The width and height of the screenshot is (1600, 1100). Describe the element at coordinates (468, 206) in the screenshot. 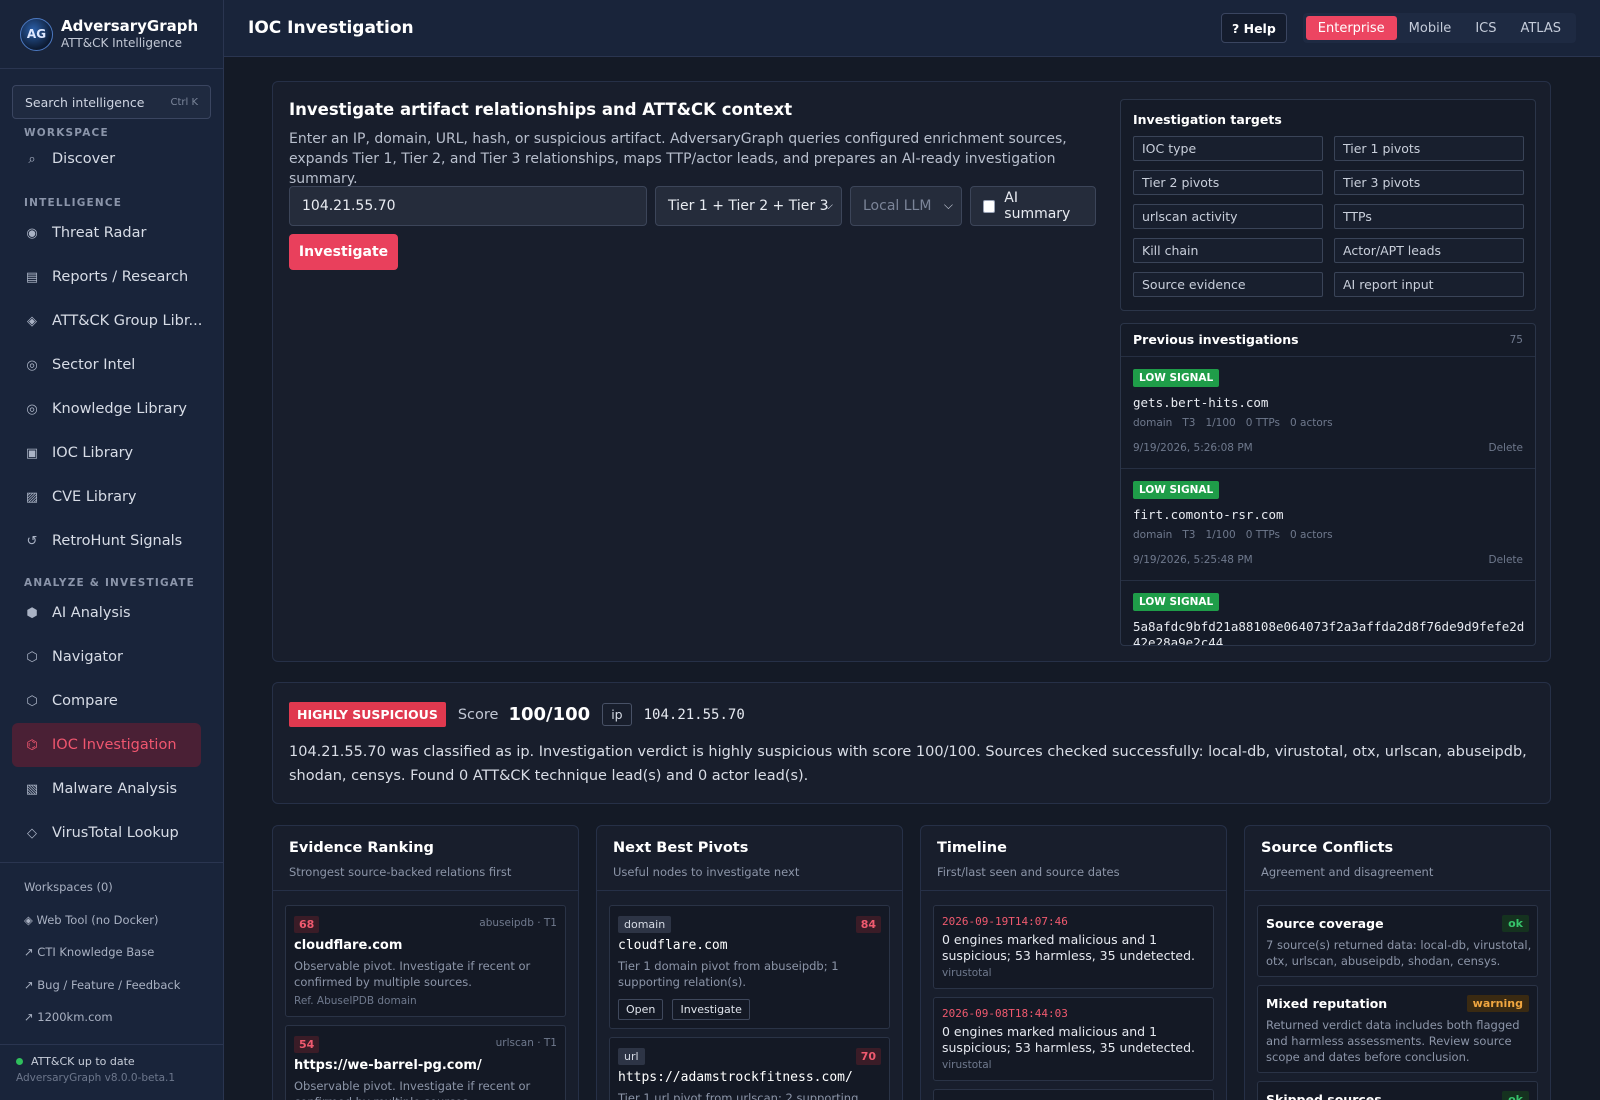

I see `ioc-input: 104.21.55.70` at that location.